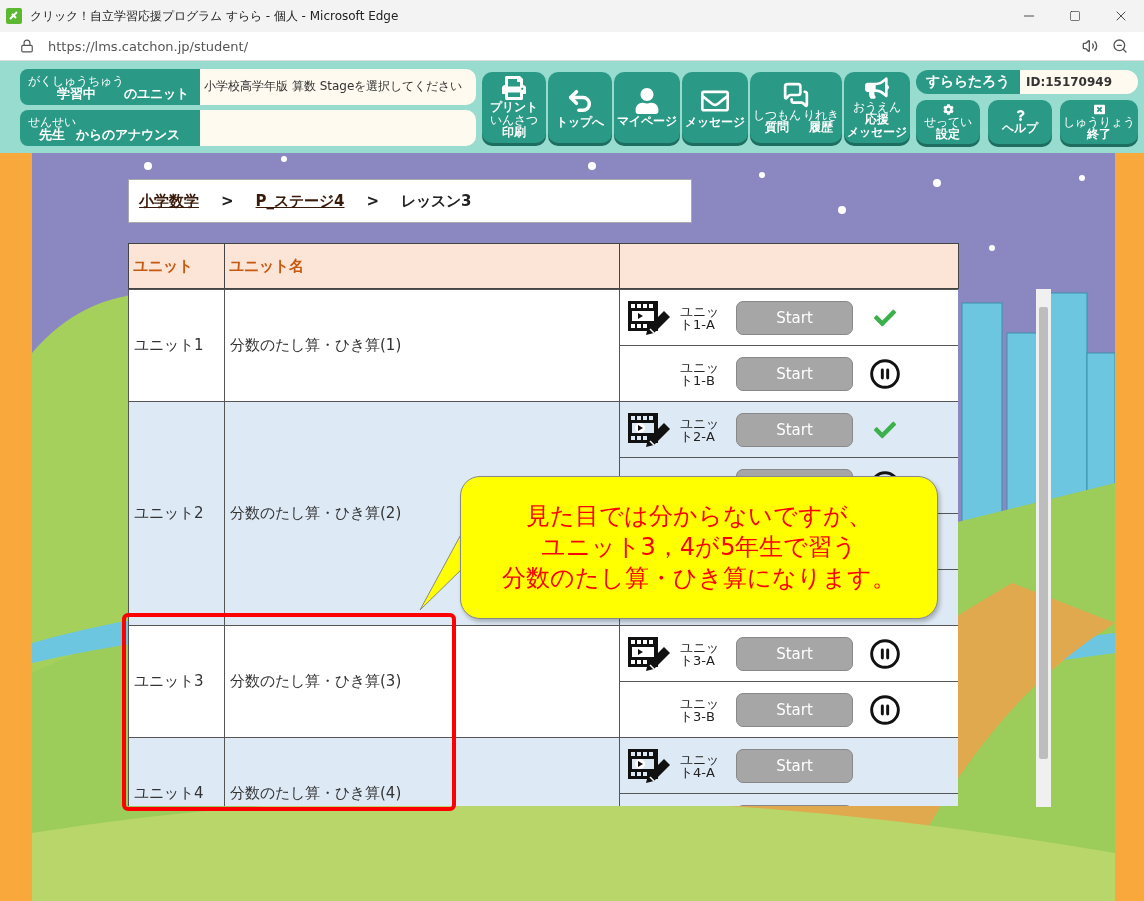  I want to click on unit-name-cell: 分数のたし算・ひき算(3), so click(422, 681).